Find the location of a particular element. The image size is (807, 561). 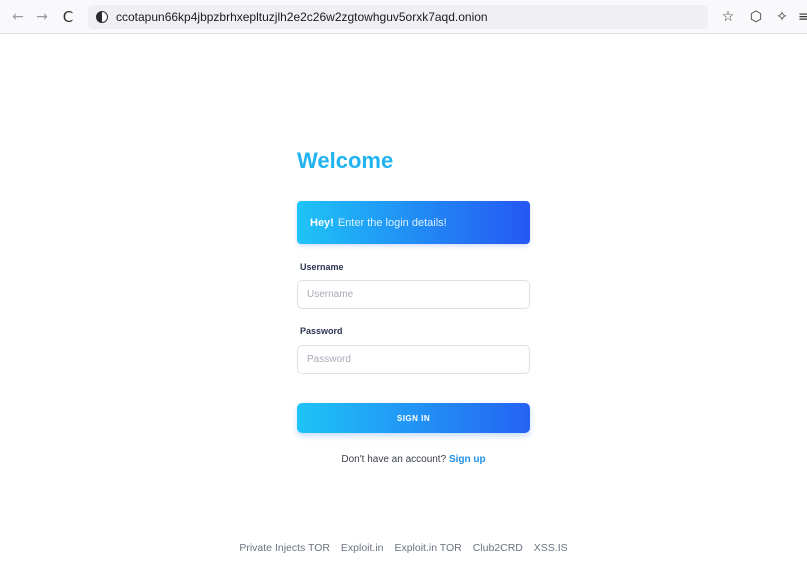

back-arrow-icon: ← is located at coordinates (18, 17).